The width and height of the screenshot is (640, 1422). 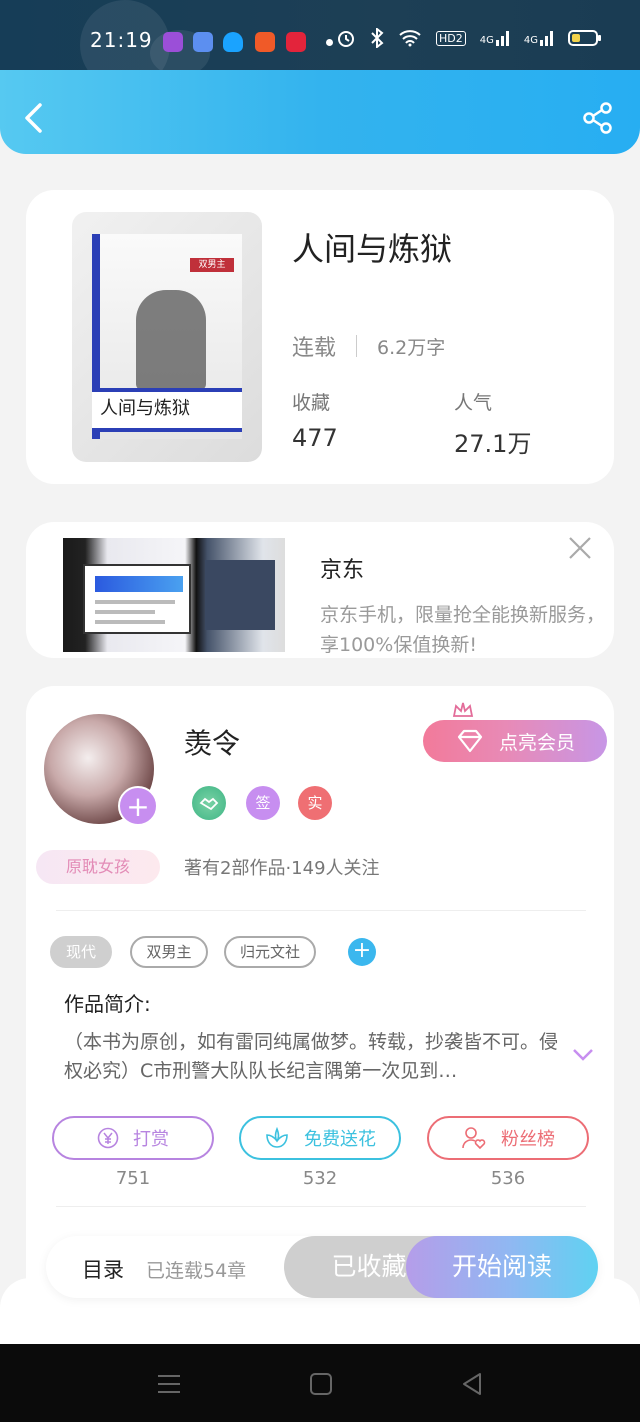 What do you see at coordinates (167, 410) in the screenshot?
I see `cover-title: 人间与炼狱` at bounding box center [167, 410].